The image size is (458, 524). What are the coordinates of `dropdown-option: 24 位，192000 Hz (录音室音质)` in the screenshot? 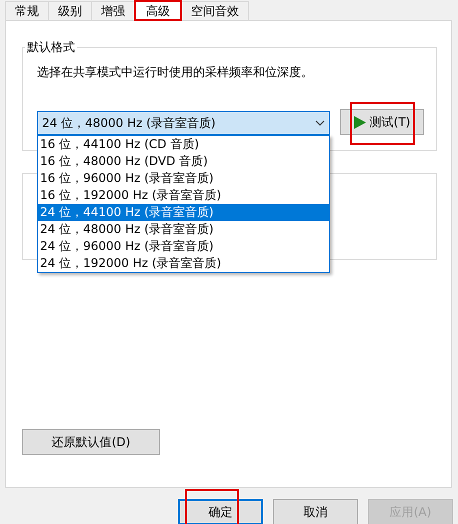 It's located at (183, 263).